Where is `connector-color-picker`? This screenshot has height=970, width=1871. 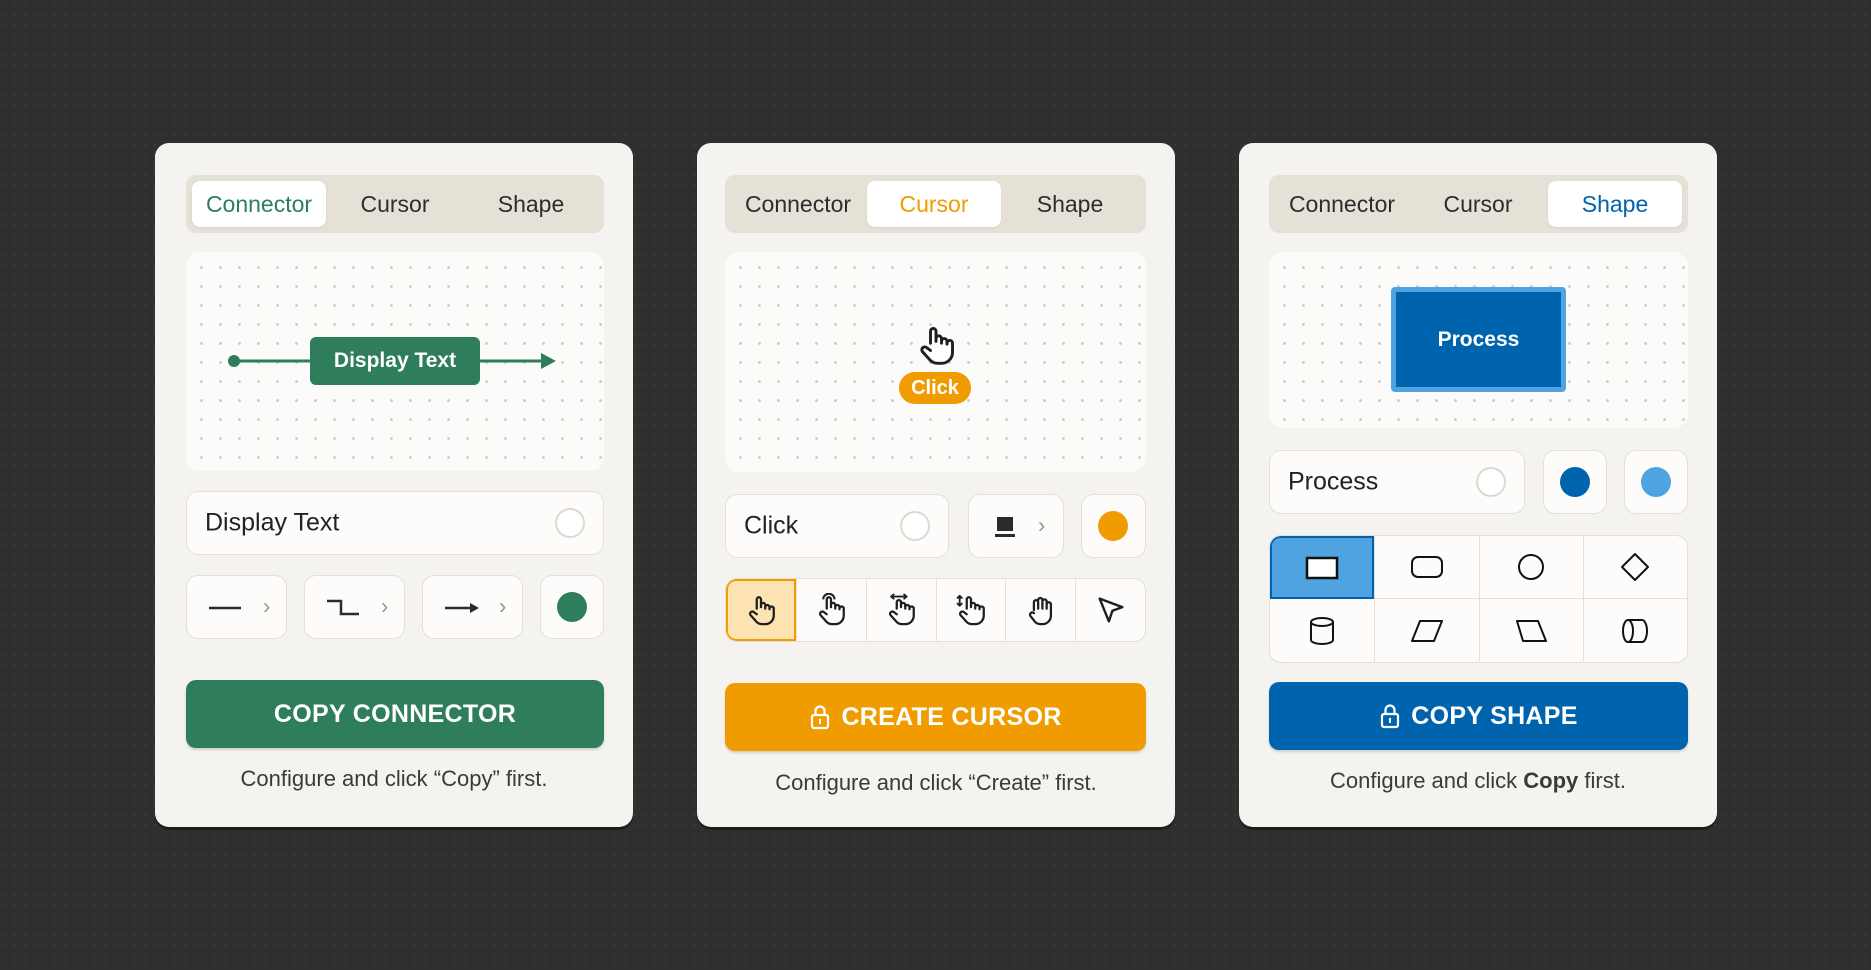
connector-color-picker is located at coordinates (572, 607).